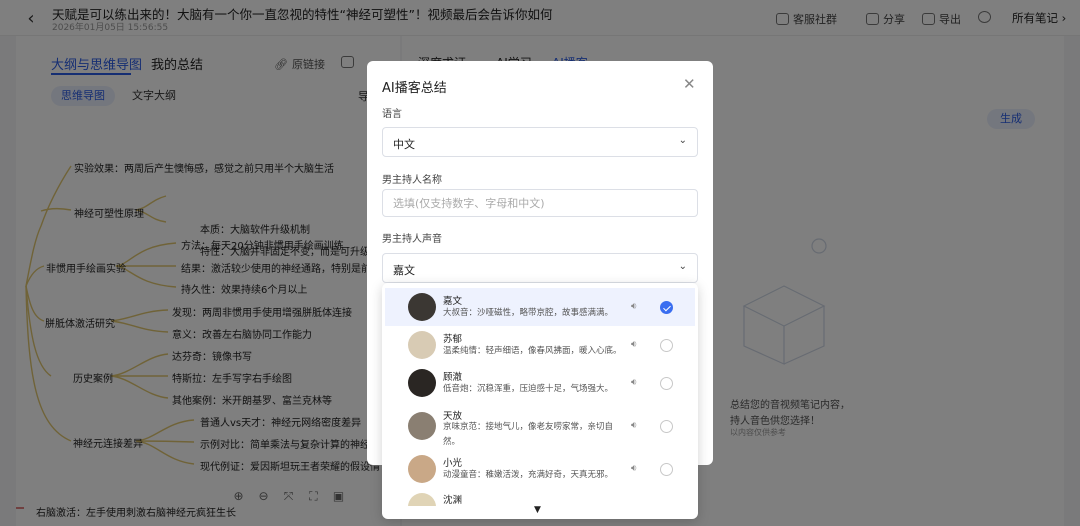 The height and width of the screenshot is (526, 1080). I want to click on scroll-down-icon: ▼, so click(537, 510).